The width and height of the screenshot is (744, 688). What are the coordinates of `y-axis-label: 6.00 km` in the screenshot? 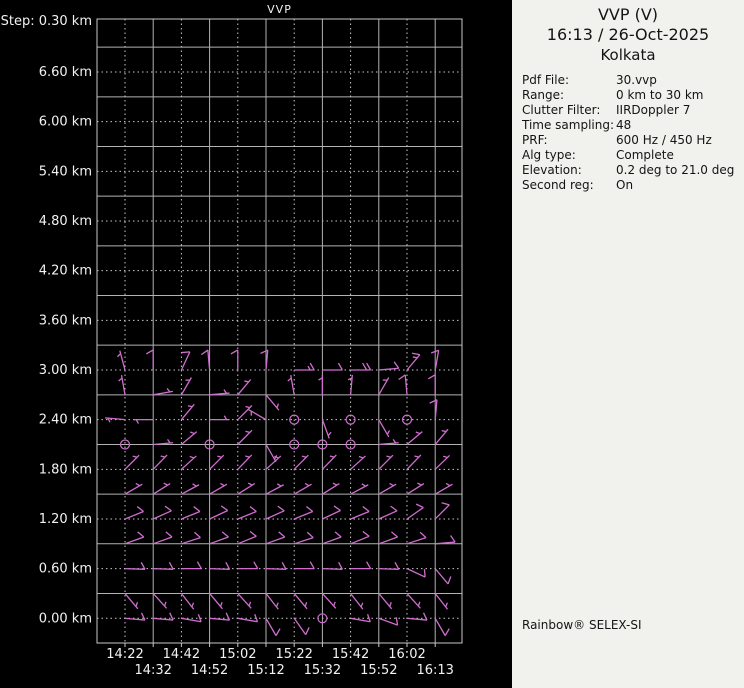 It's located at (65, 122).